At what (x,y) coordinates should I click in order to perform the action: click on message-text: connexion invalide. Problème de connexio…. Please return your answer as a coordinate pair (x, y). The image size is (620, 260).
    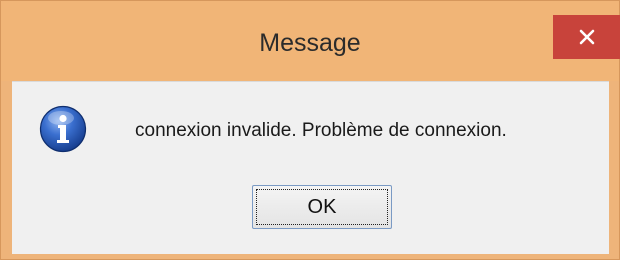
    Looking at the image, I should click on (321, 130).